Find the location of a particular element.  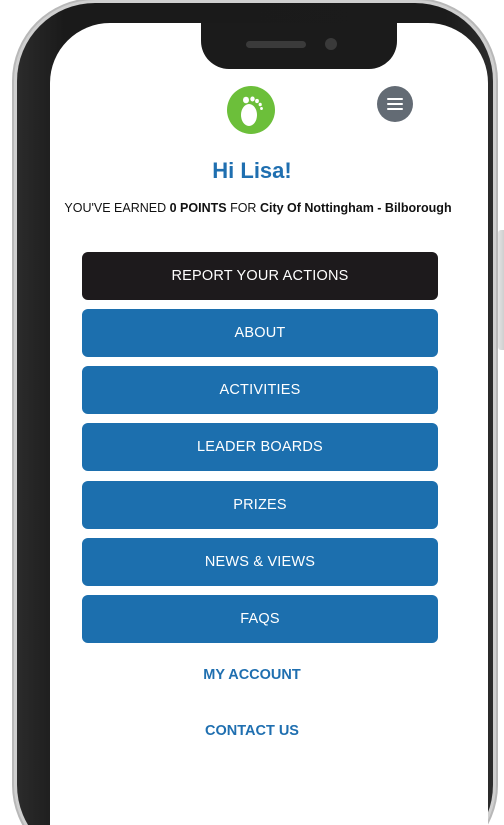

points-mid: FOR is located at coordinates (243, 208).